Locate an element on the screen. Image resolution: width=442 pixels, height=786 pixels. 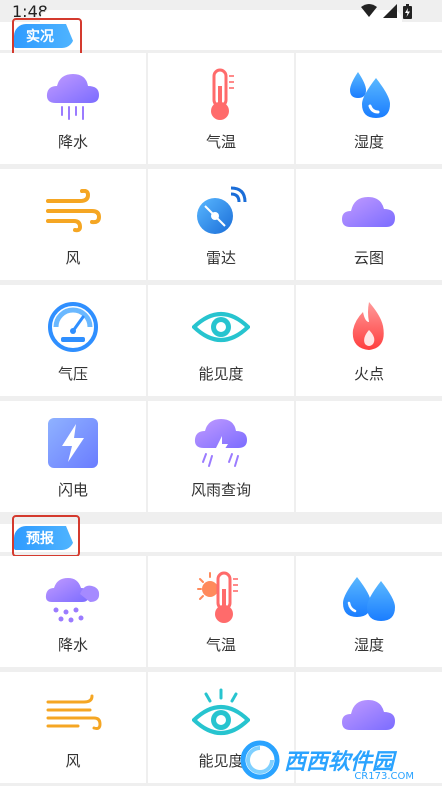
watermark-logo-icon is located at coordinates (260, 760).